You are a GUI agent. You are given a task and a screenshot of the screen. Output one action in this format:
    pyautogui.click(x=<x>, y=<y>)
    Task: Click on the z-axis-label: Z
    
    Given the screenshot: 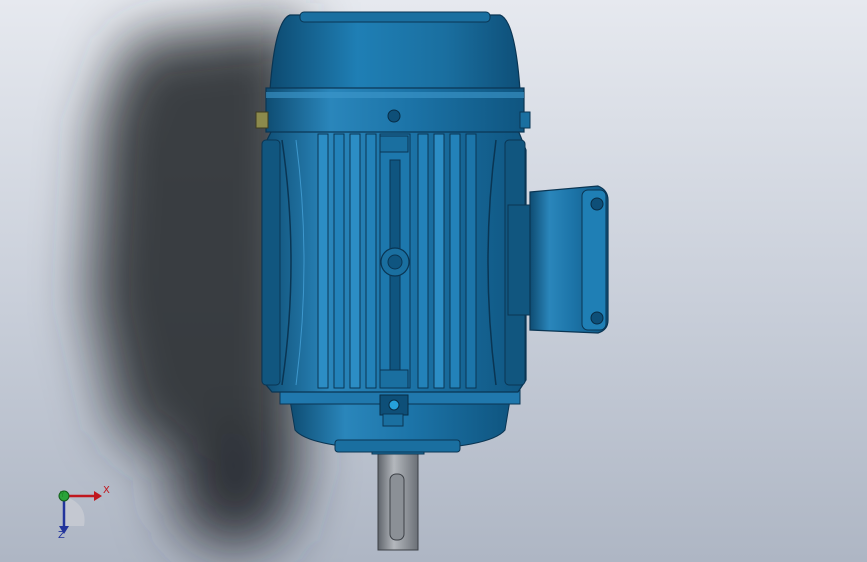 What is the action you would take?
    pyautogui.click(x=61, y=535)
    